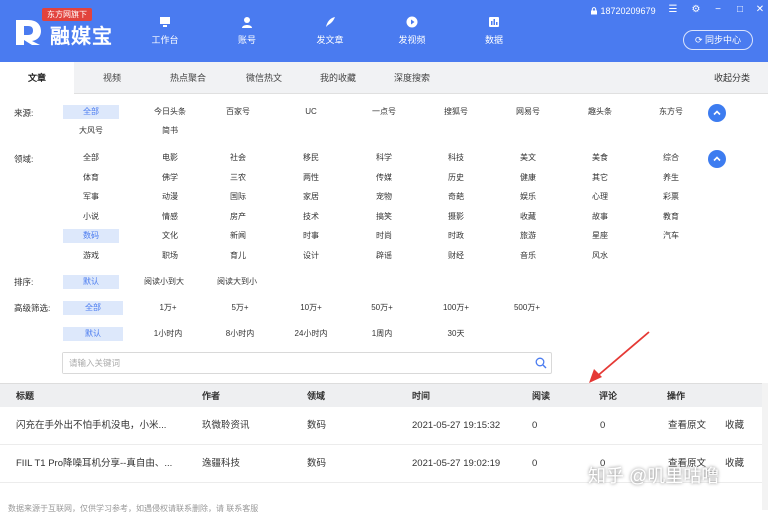 This screenshot has width=768, height=514. I want to click on source-option: 搜狐号, so click(456, 112).